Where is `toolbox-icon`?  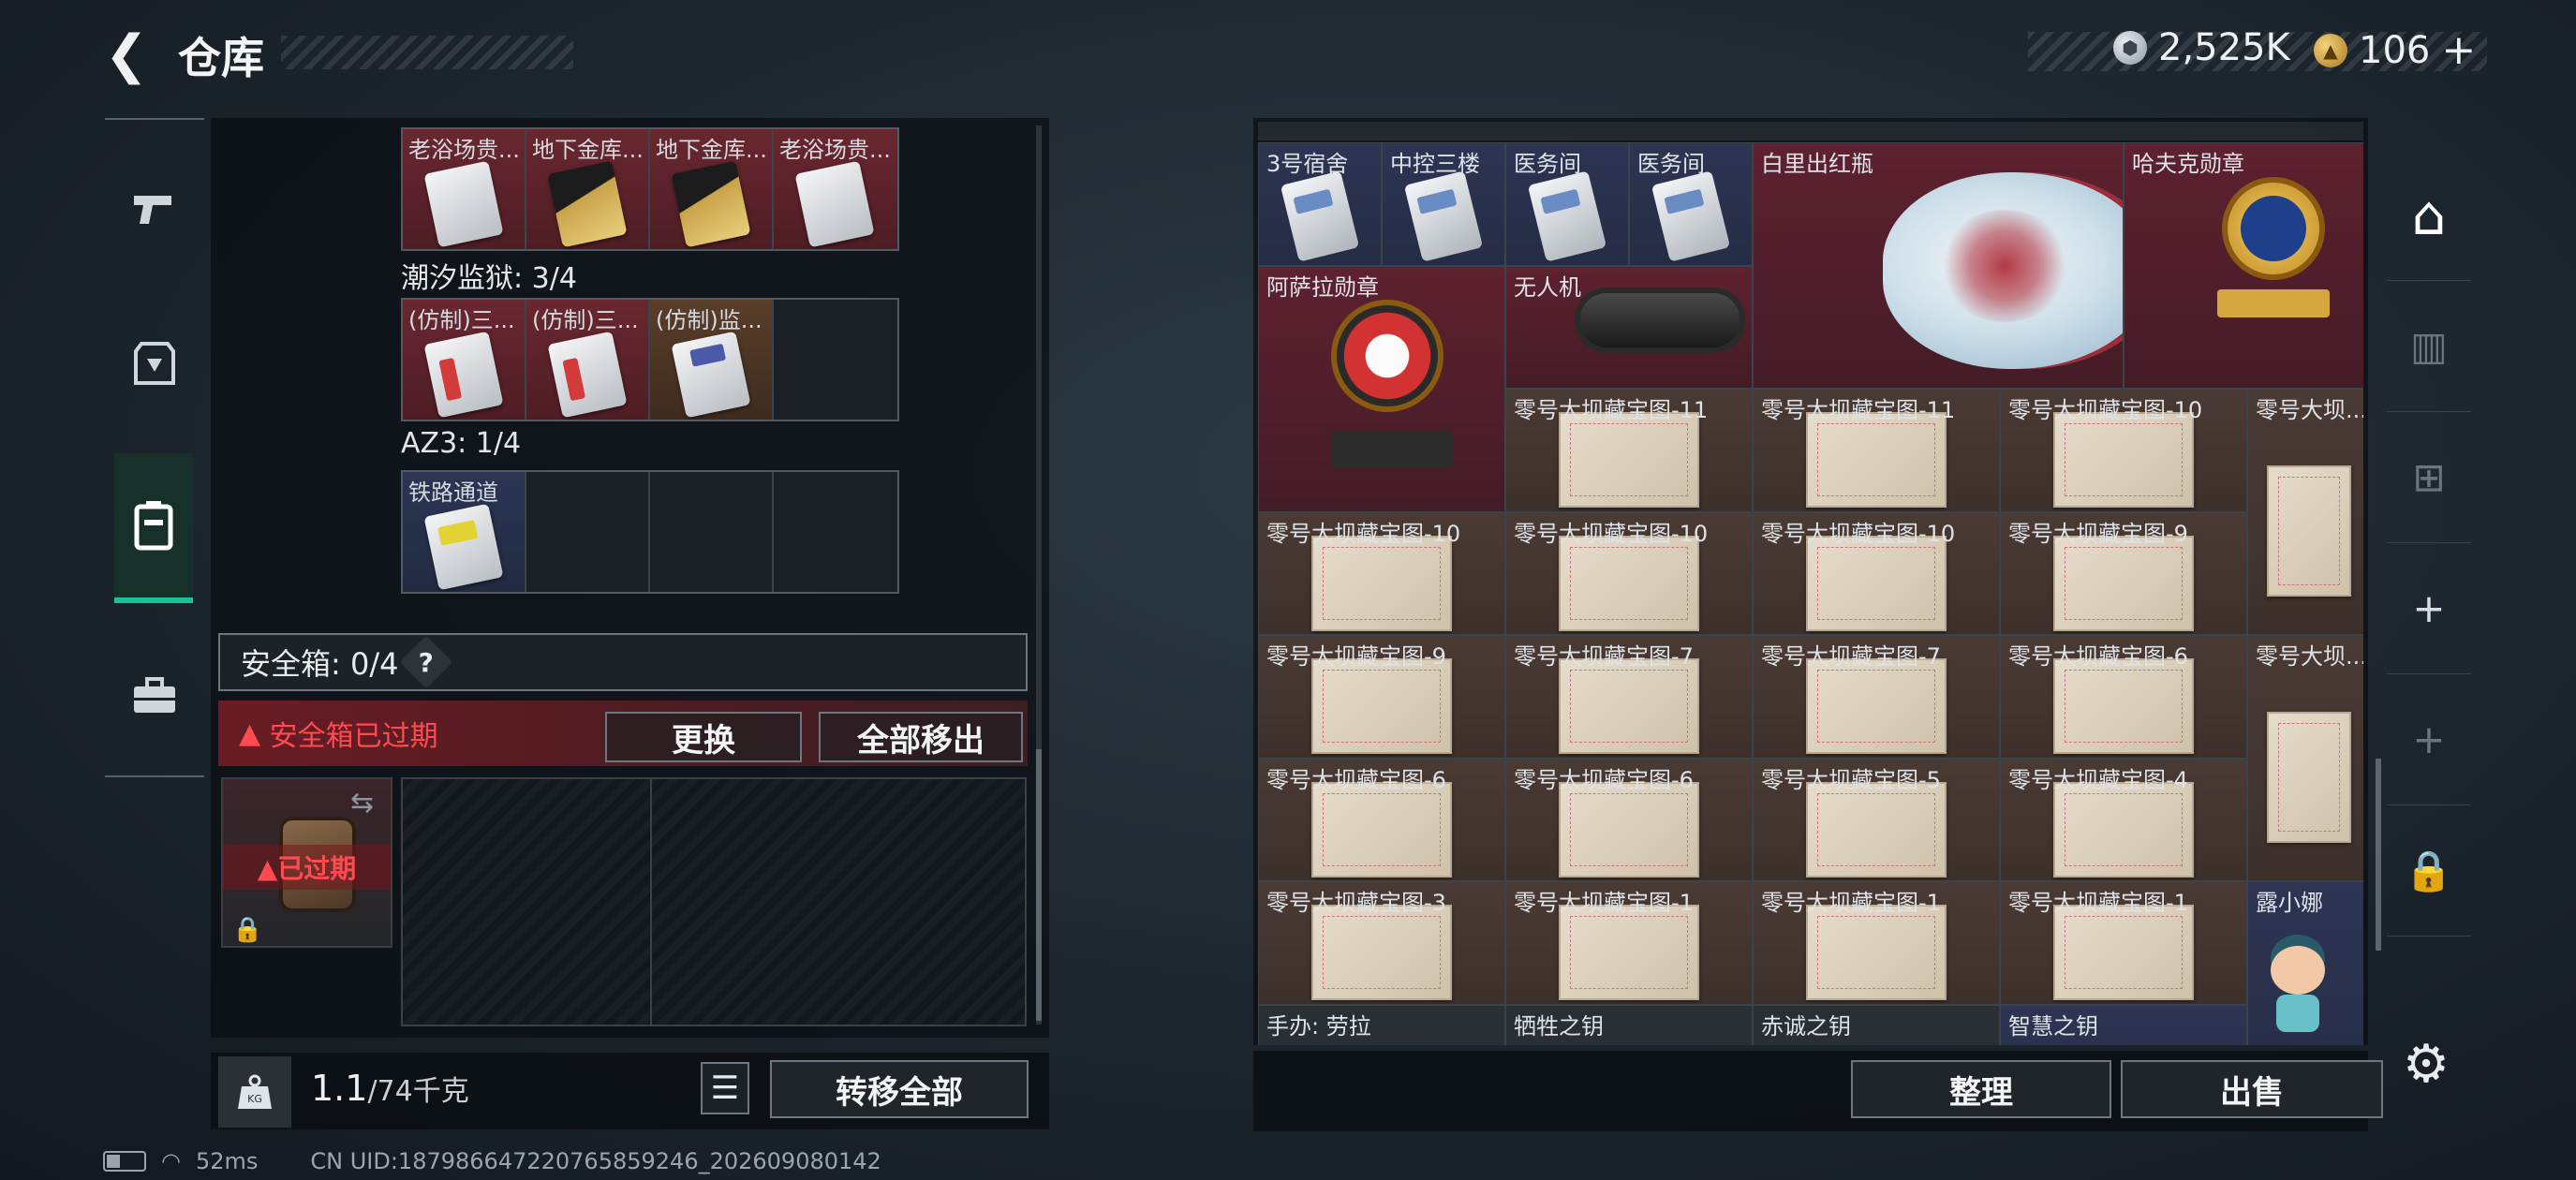
toolbox-icon is located at coordinates (154, 695).